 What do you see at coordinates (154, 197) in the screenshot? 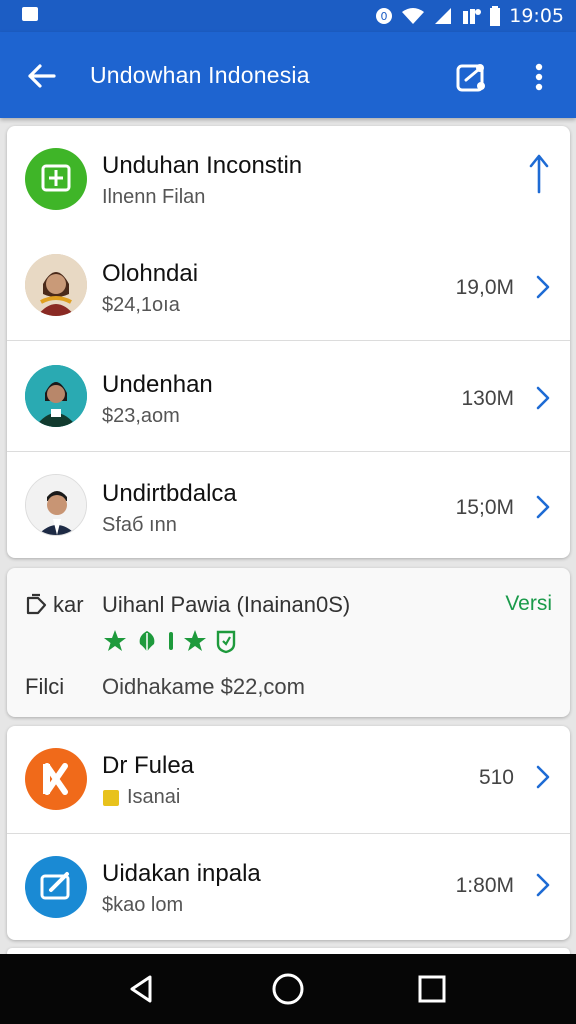
I see `download-header-subtitle: Ilnenn Filan` at bounding box center [154, 197].